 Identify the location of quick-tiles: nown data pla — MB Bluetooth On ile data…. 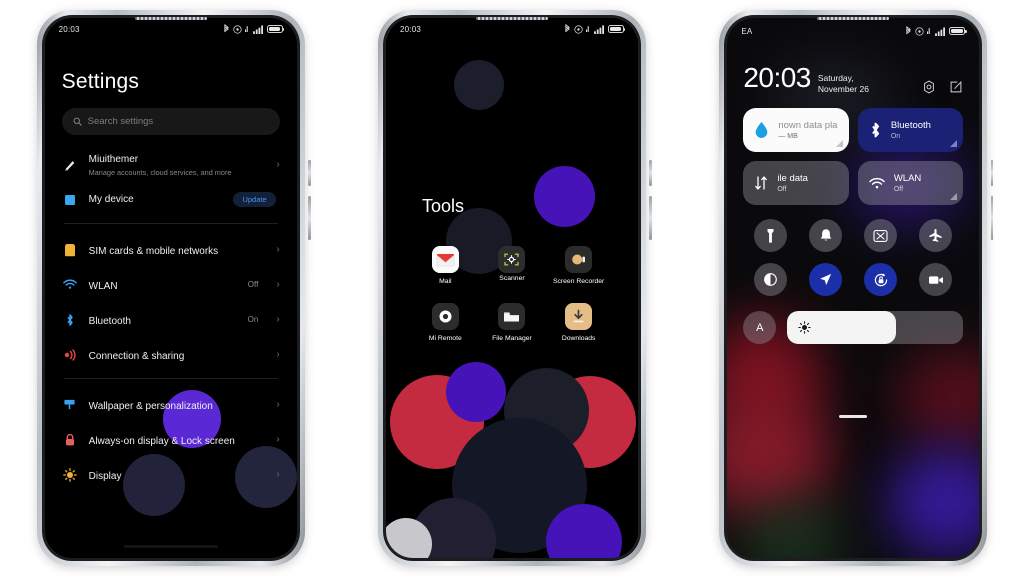
(853, 156).